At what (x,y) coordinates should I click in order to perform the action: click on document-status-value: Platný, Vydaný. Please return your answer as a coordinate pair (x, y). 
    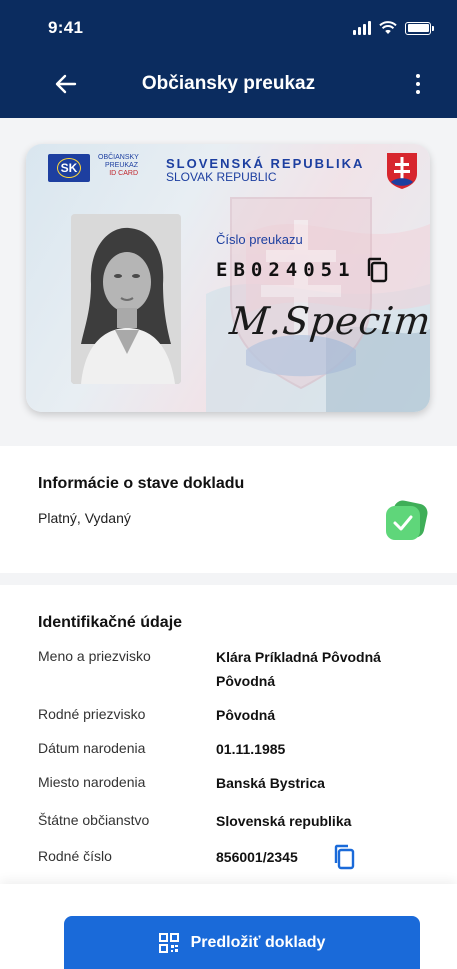
    Looking at the image, I should click on (84, 518).